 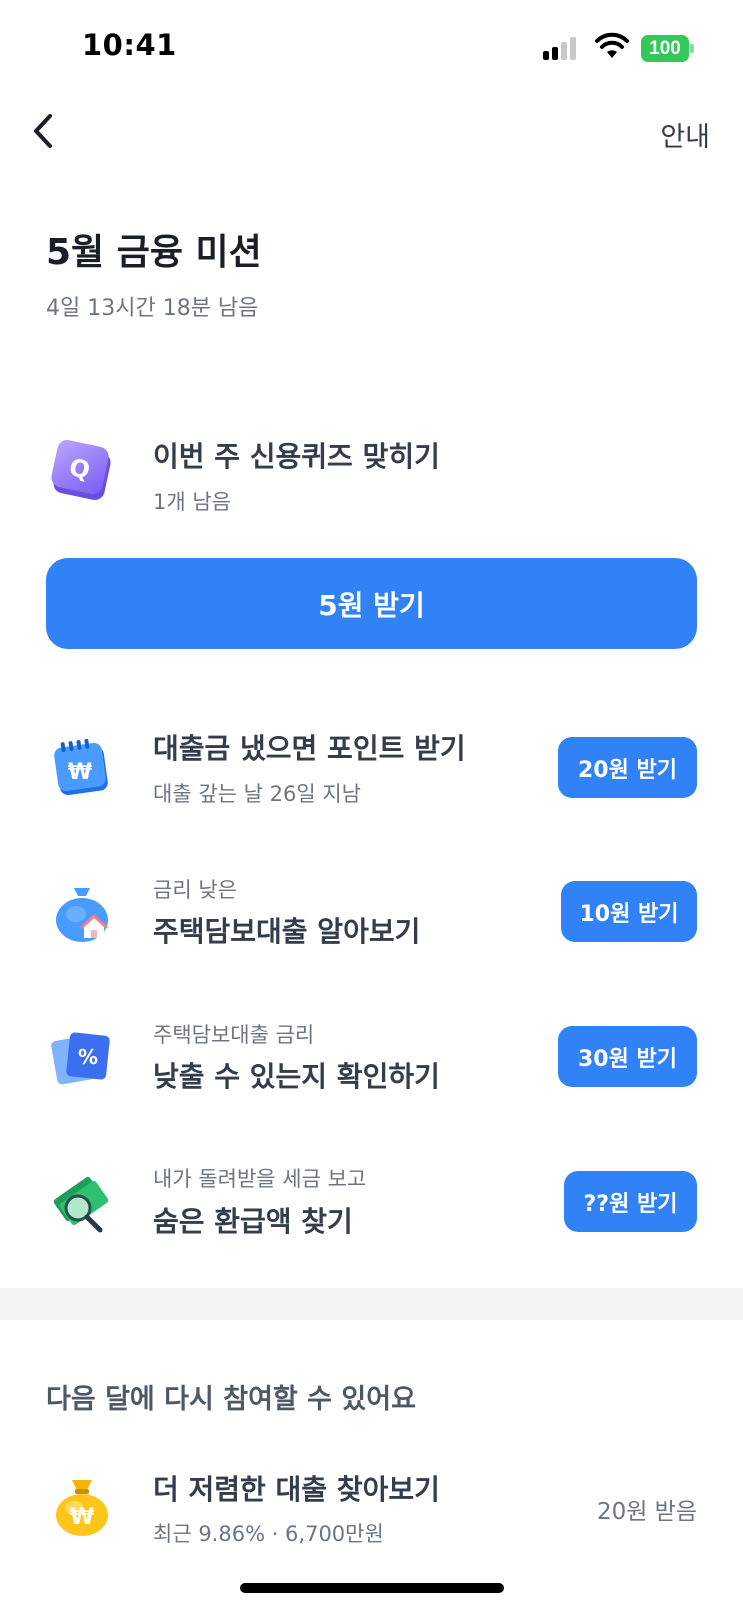 I want to click on gold-money-bag-icon: ₩, so click(x=82, y=1508).